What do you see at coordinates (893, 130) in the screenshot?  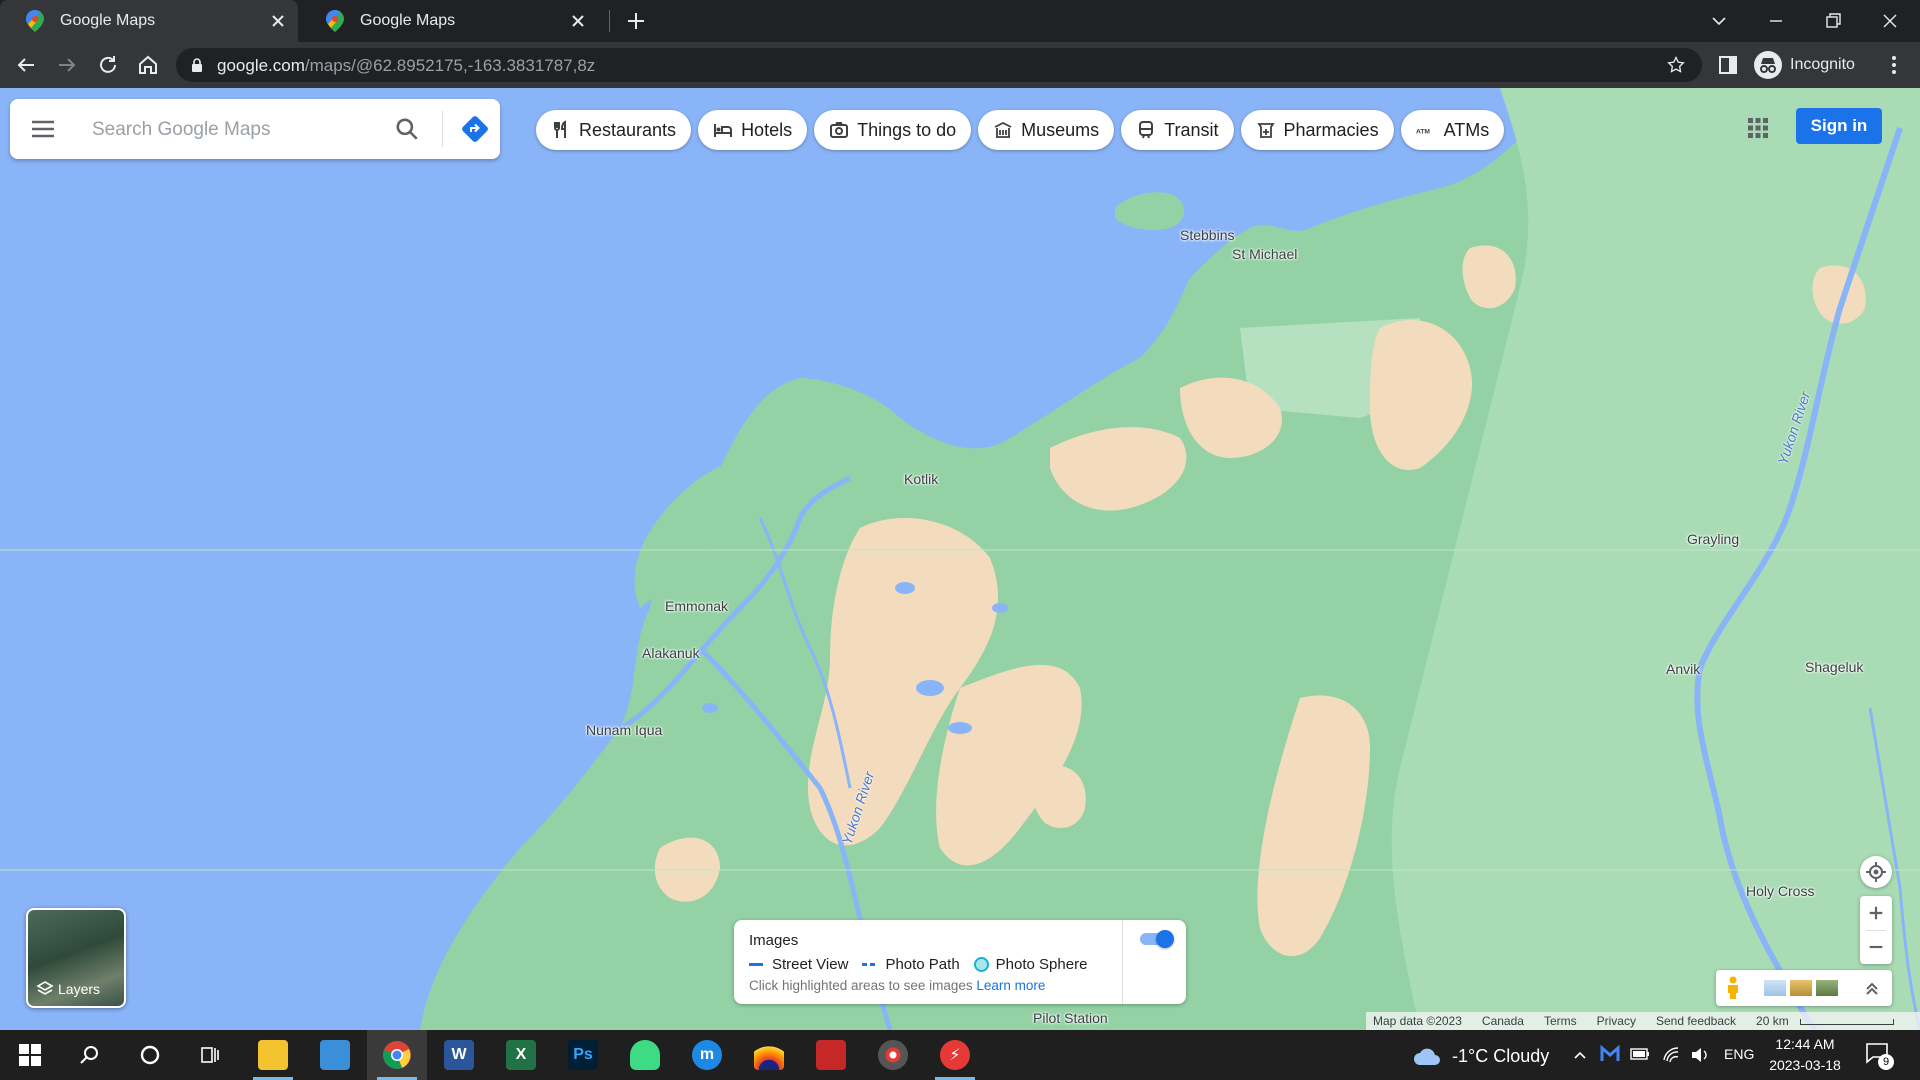 I see `chip-things-to-do: Things to do` at bounding box center [893, 130].